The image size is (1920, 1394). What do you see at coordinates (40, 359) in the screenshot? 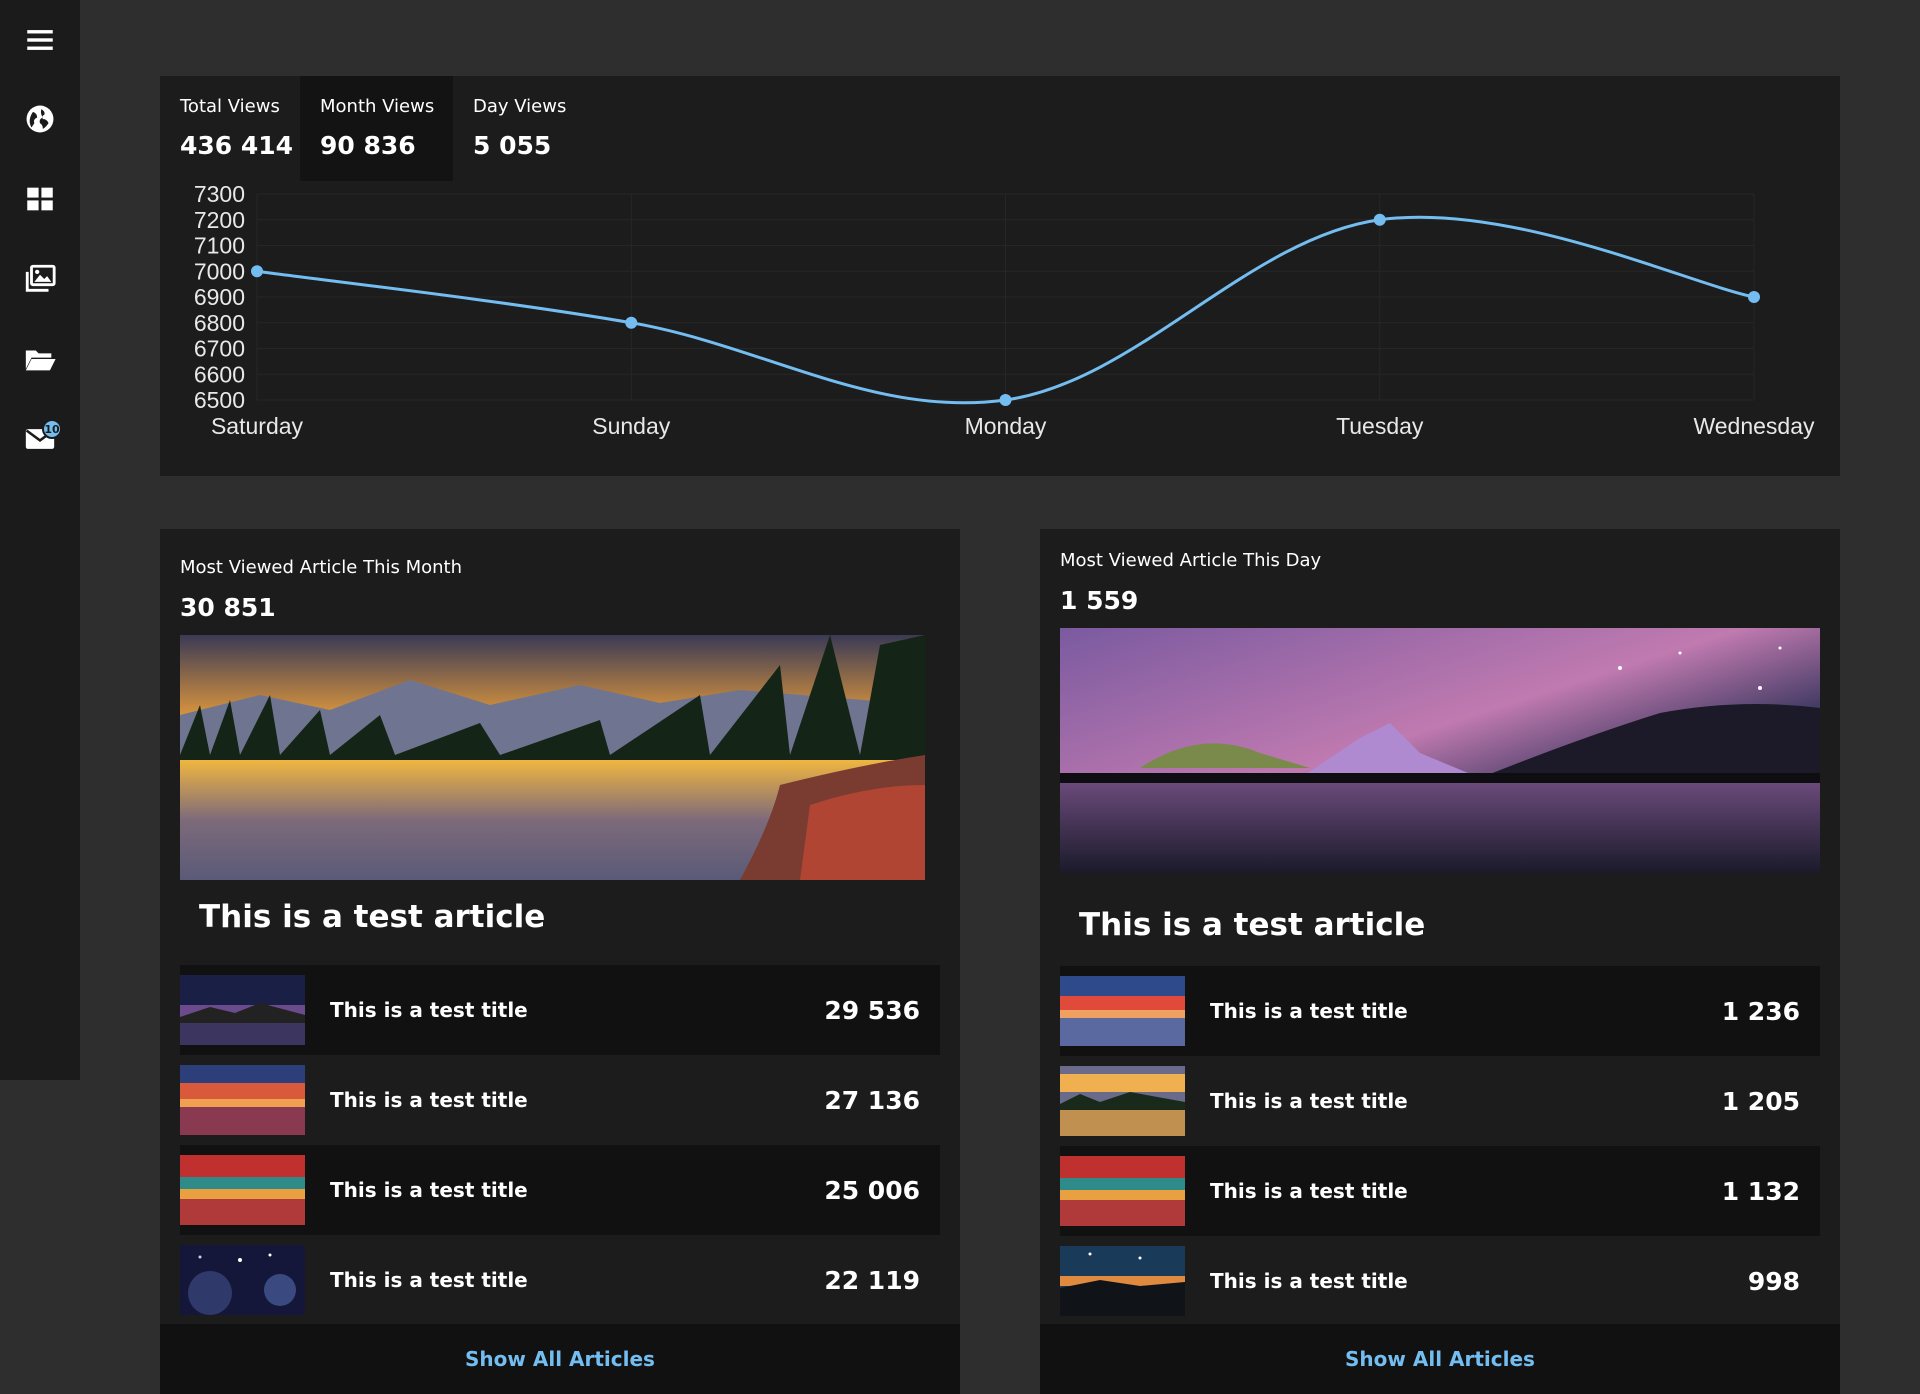
I see `folder-open-icon` at bounding box center [40, 359].